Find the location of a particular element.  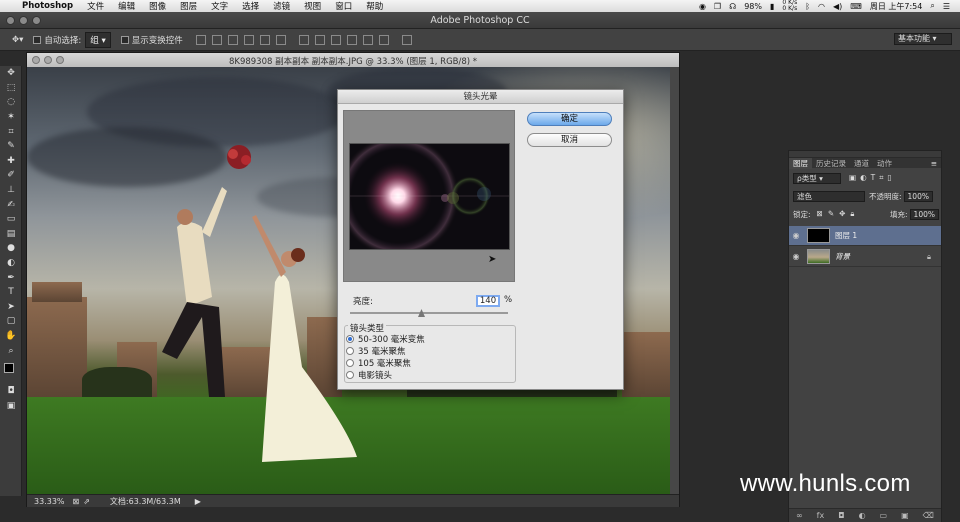

sync-icon: ☊ is located at coordinates (732, 6).